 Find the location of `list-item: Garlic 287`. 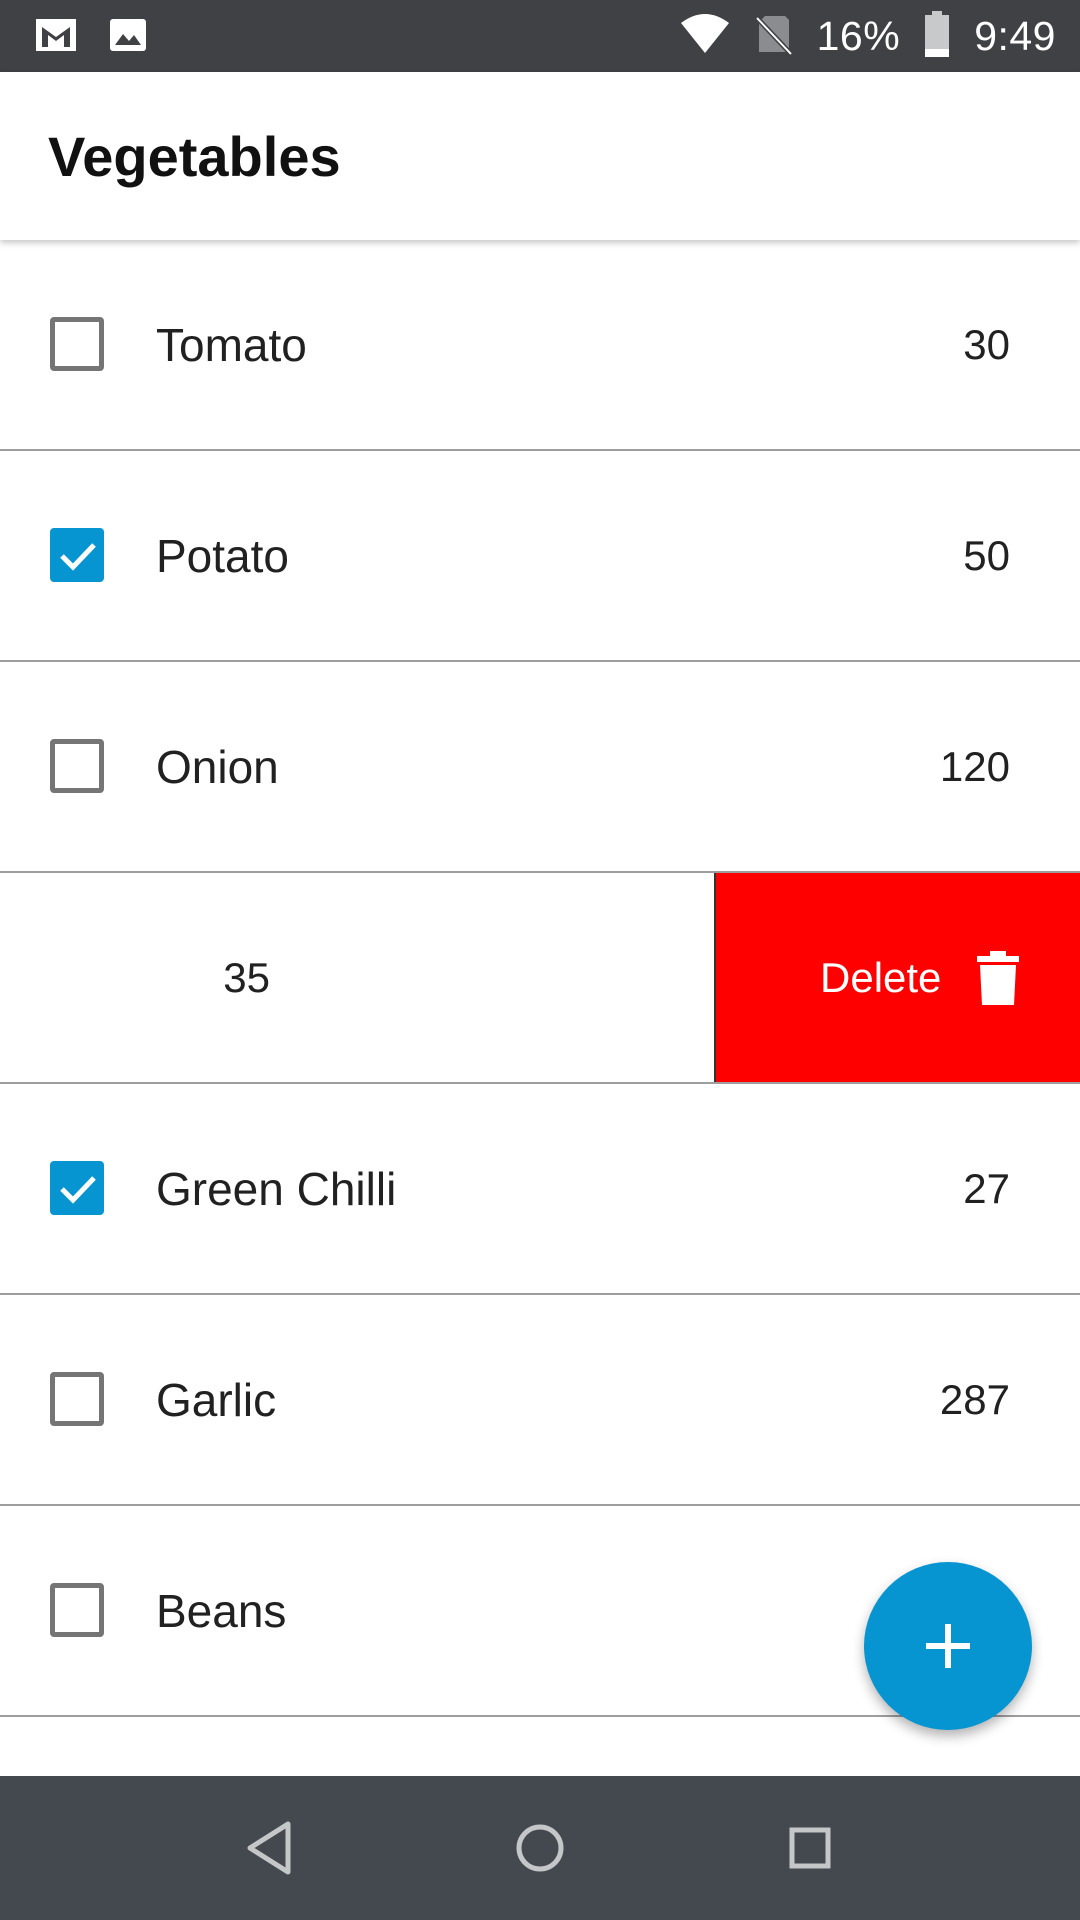

list-item: Garlic 287 is located at coordinates (540, 1400).